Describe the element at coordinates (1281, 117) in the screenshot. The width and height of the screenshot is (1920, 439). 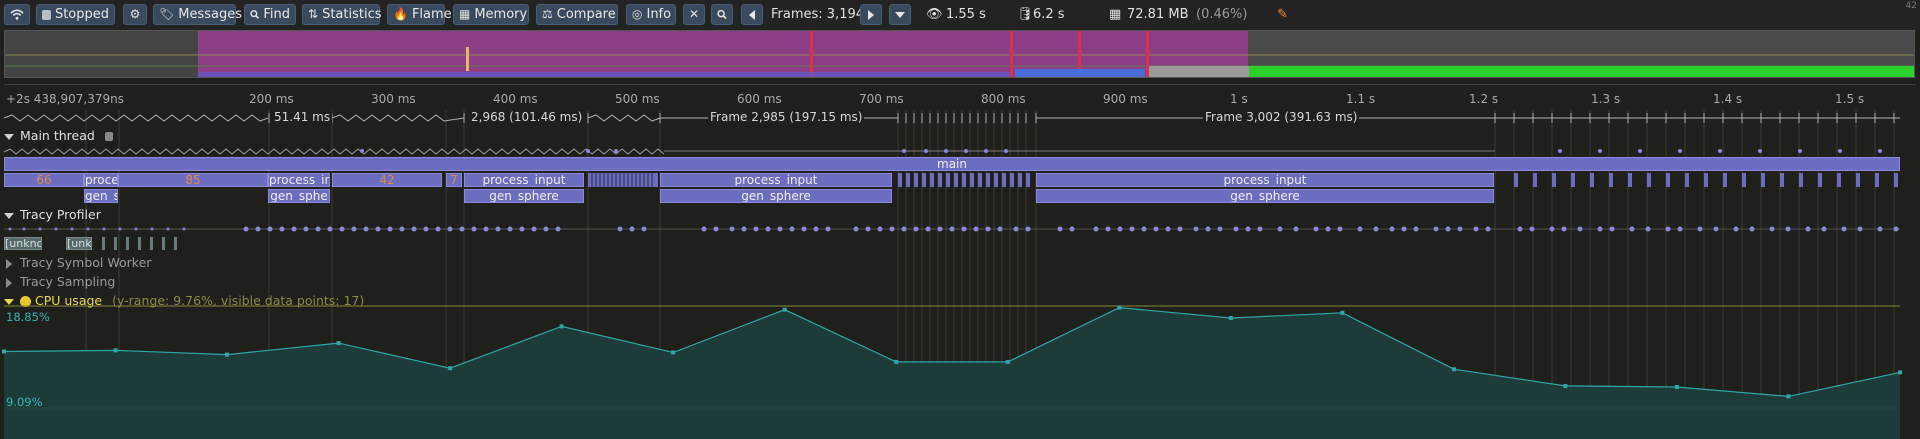
I see `frame-label: Frame 3,002 (391.63 ms)` at that location.